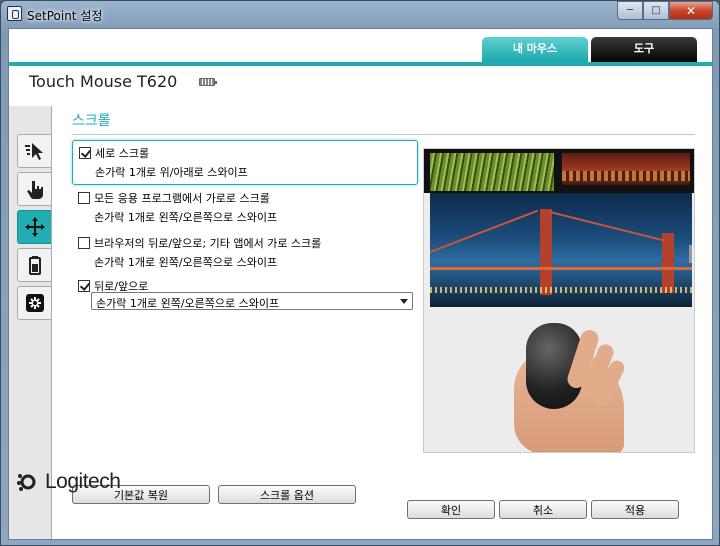 This screenshot has width=720, height=546. I want to click on pointer-icon, so click(33, 151).